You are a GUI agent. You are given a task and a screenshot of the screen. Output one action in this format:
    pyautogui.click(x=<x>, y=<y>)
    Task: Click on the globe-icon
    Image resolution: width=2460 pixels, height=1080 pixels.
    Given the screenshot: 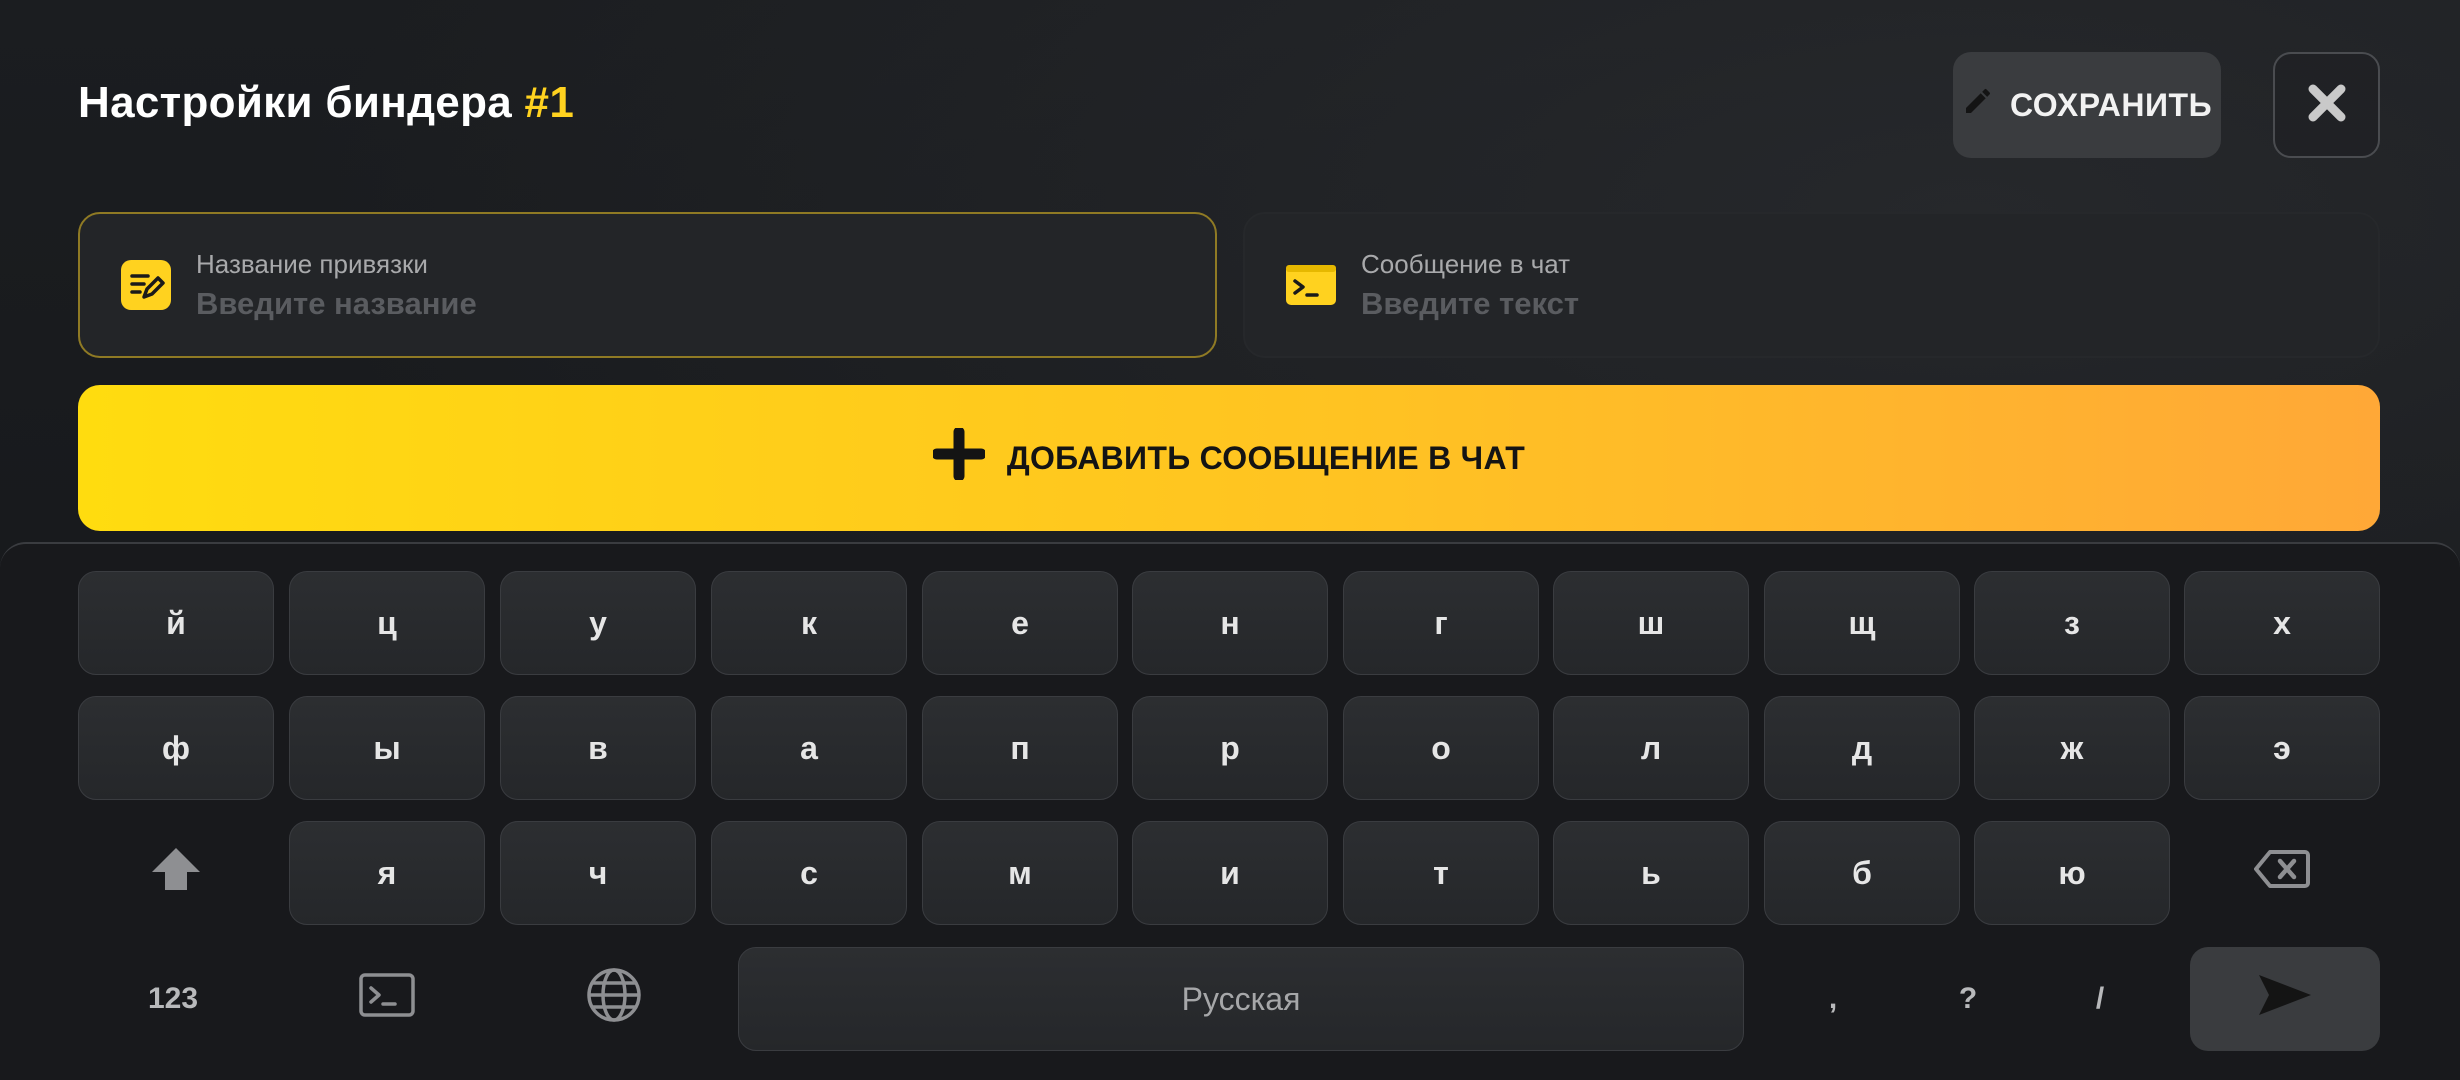 What is the action you would take?
    pyautogui.click(x=614, y=999)
    